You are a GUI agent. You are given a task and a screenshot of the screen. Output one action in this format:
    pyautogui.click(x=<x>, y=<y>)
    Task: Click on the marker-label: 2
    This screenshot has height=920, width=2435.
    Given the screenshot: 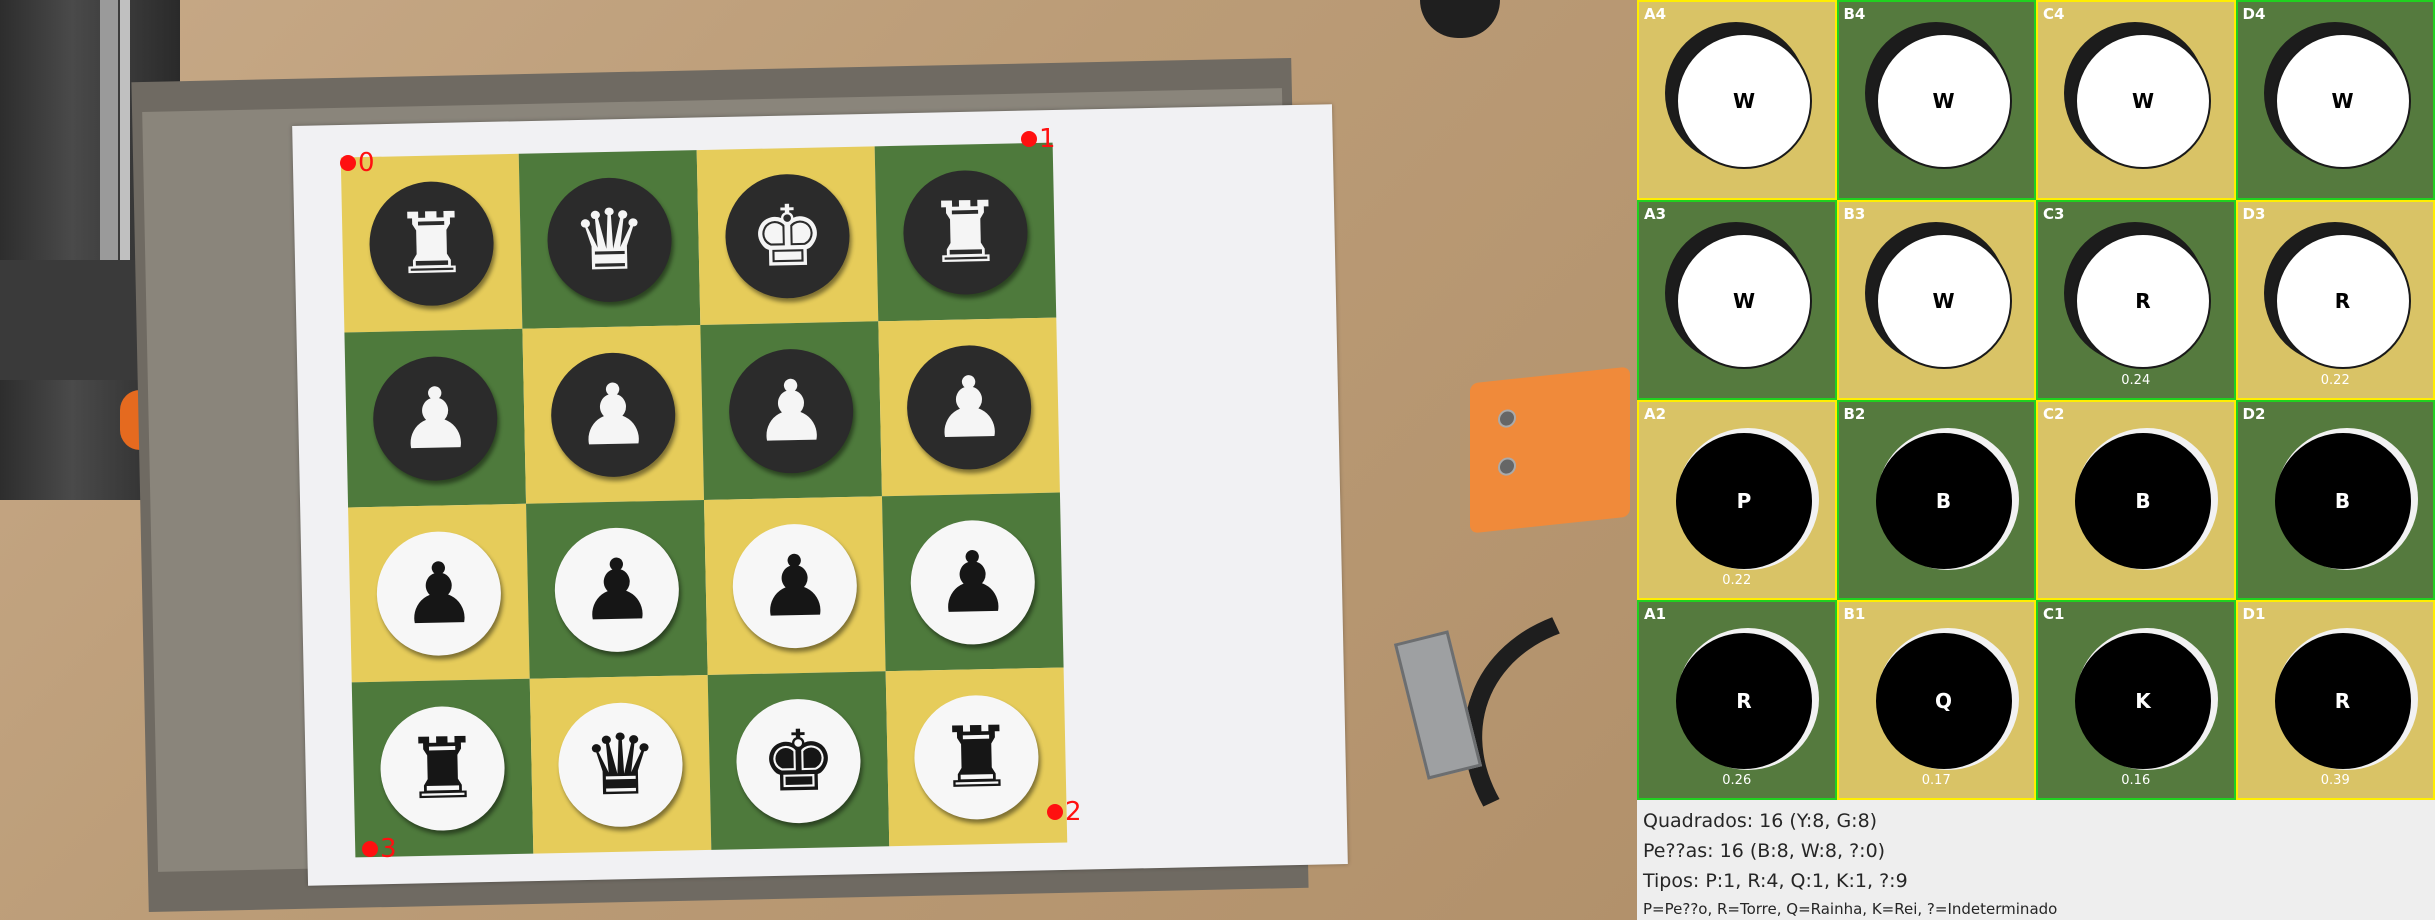 What is the action you would take?
    pyautogui.click(x=1073, y=812)
    